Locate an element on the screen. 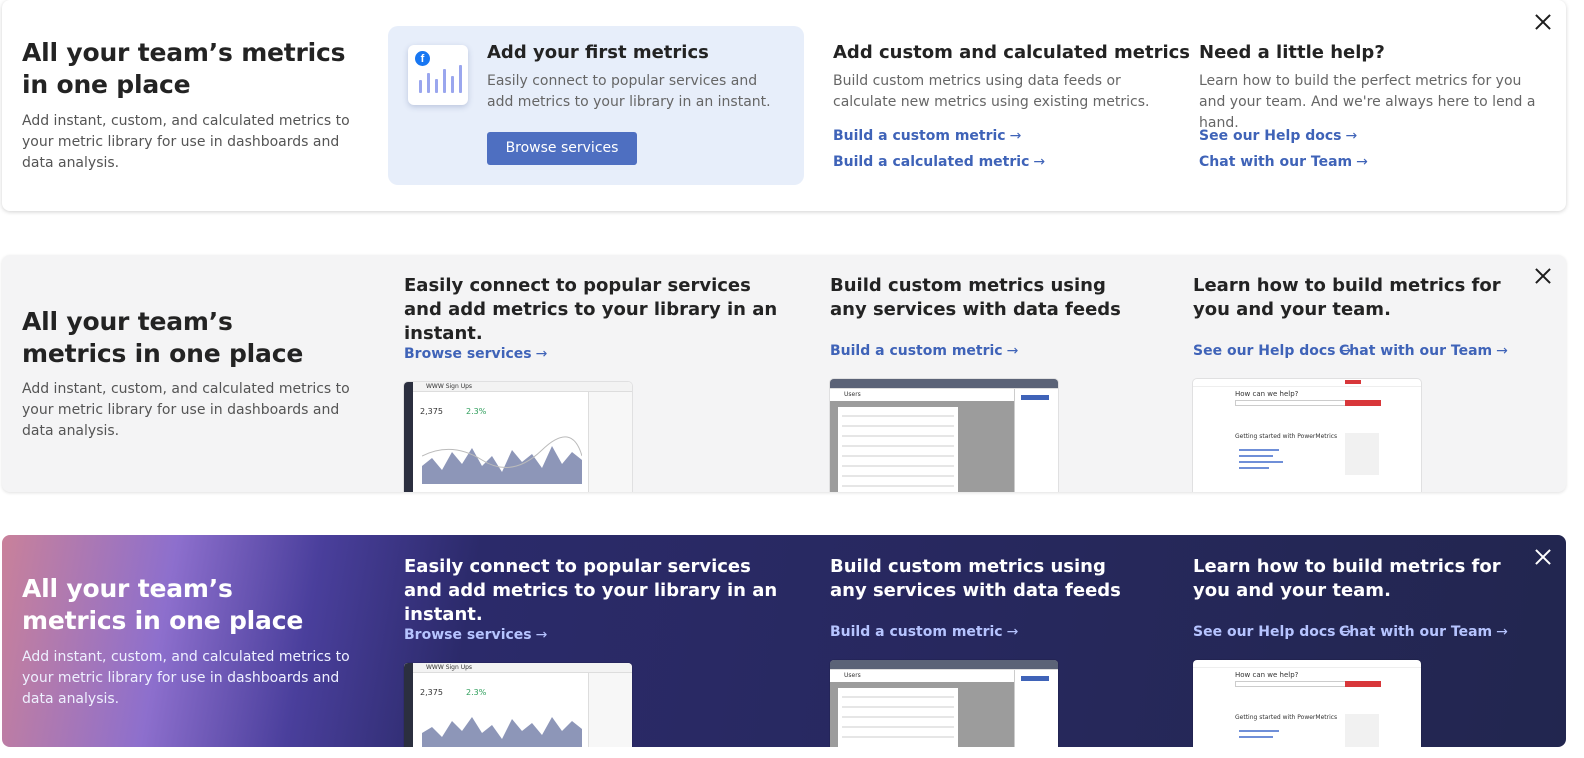  thumb-kpi-change: 2.3% is located at coordinates (476, 692).